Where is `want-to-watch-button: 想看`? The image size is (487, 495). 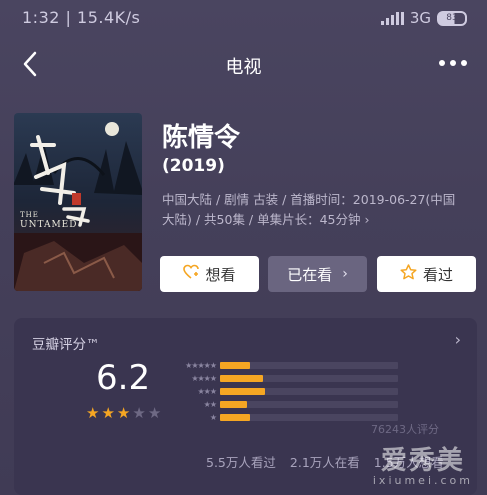 want-to-watch-button: 想看 is located at coordinates (209, 274).